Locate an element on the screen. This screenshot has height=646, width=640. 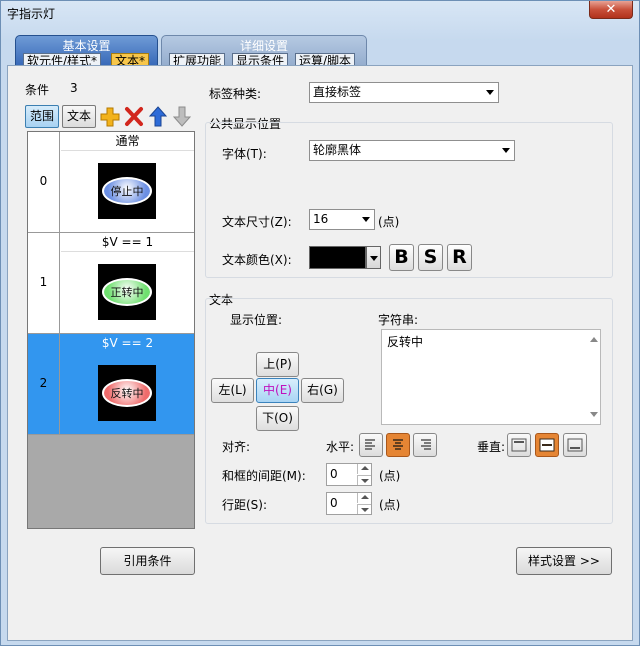
row-index-text: 0 is located at coordinates (43, 181).